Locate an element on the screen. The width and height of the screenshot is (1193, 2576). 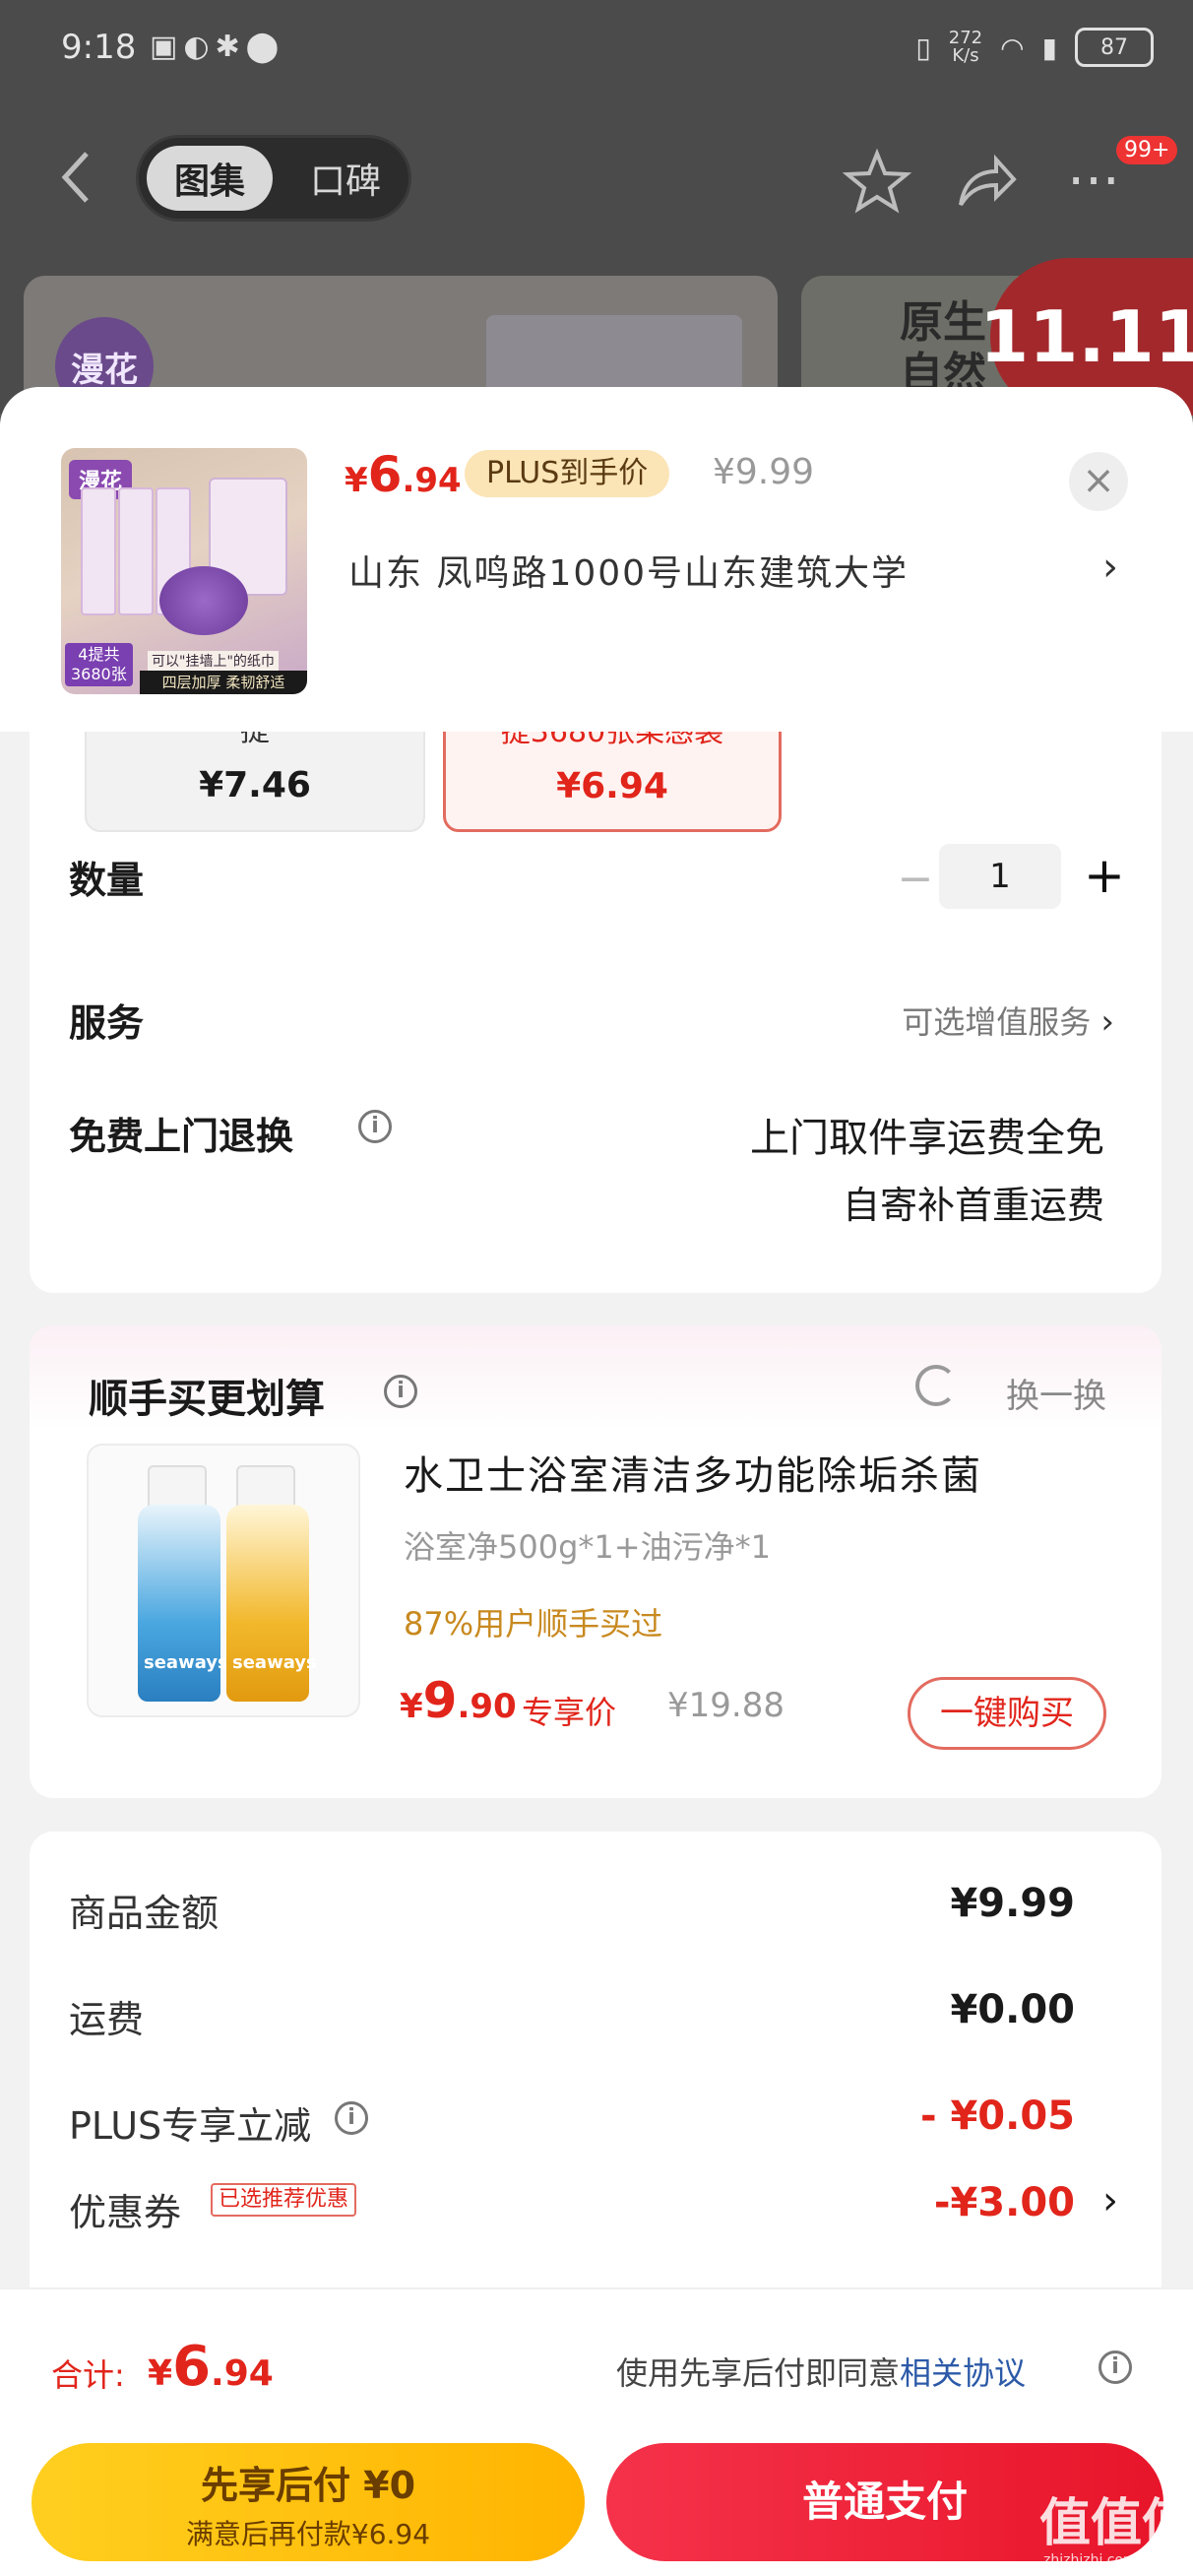
tab-reviews: 口碑 is located at coordinates (345, 178).